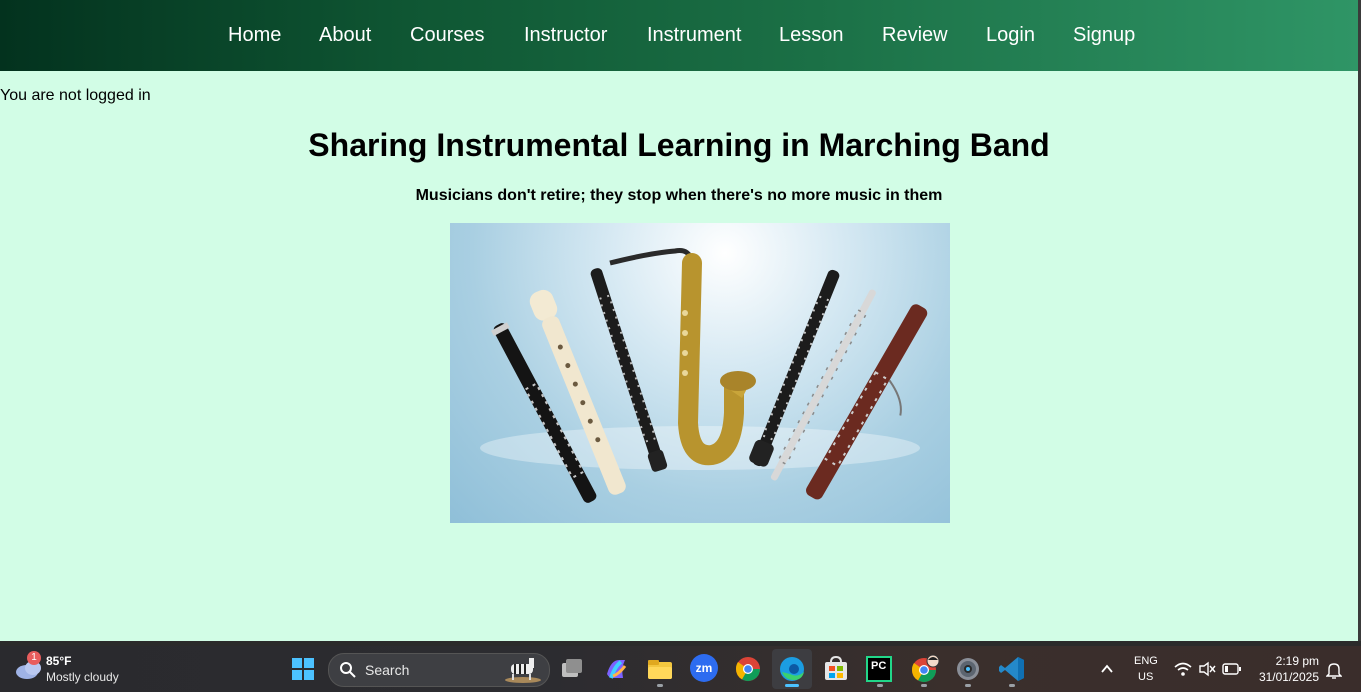 The image size is (1361, 692). I want to click on vscode-running-indicator, so click(1012, 685).